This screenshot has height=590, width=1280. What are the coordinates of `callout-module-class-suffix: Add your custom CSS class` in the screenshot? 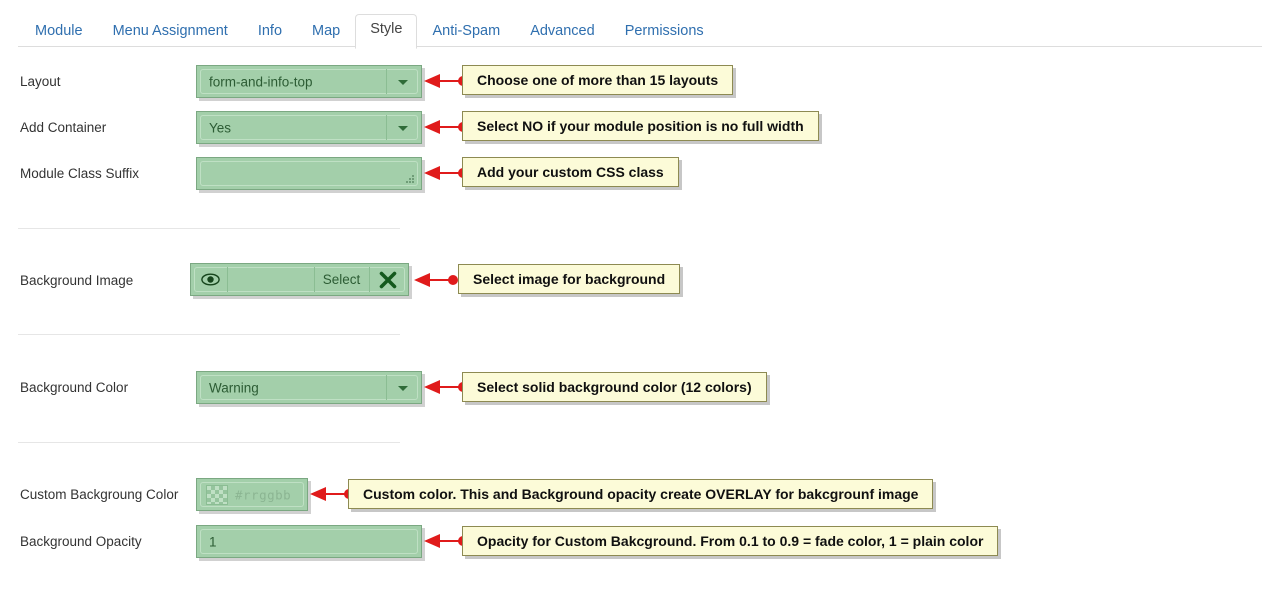 It's located at (570, 172).